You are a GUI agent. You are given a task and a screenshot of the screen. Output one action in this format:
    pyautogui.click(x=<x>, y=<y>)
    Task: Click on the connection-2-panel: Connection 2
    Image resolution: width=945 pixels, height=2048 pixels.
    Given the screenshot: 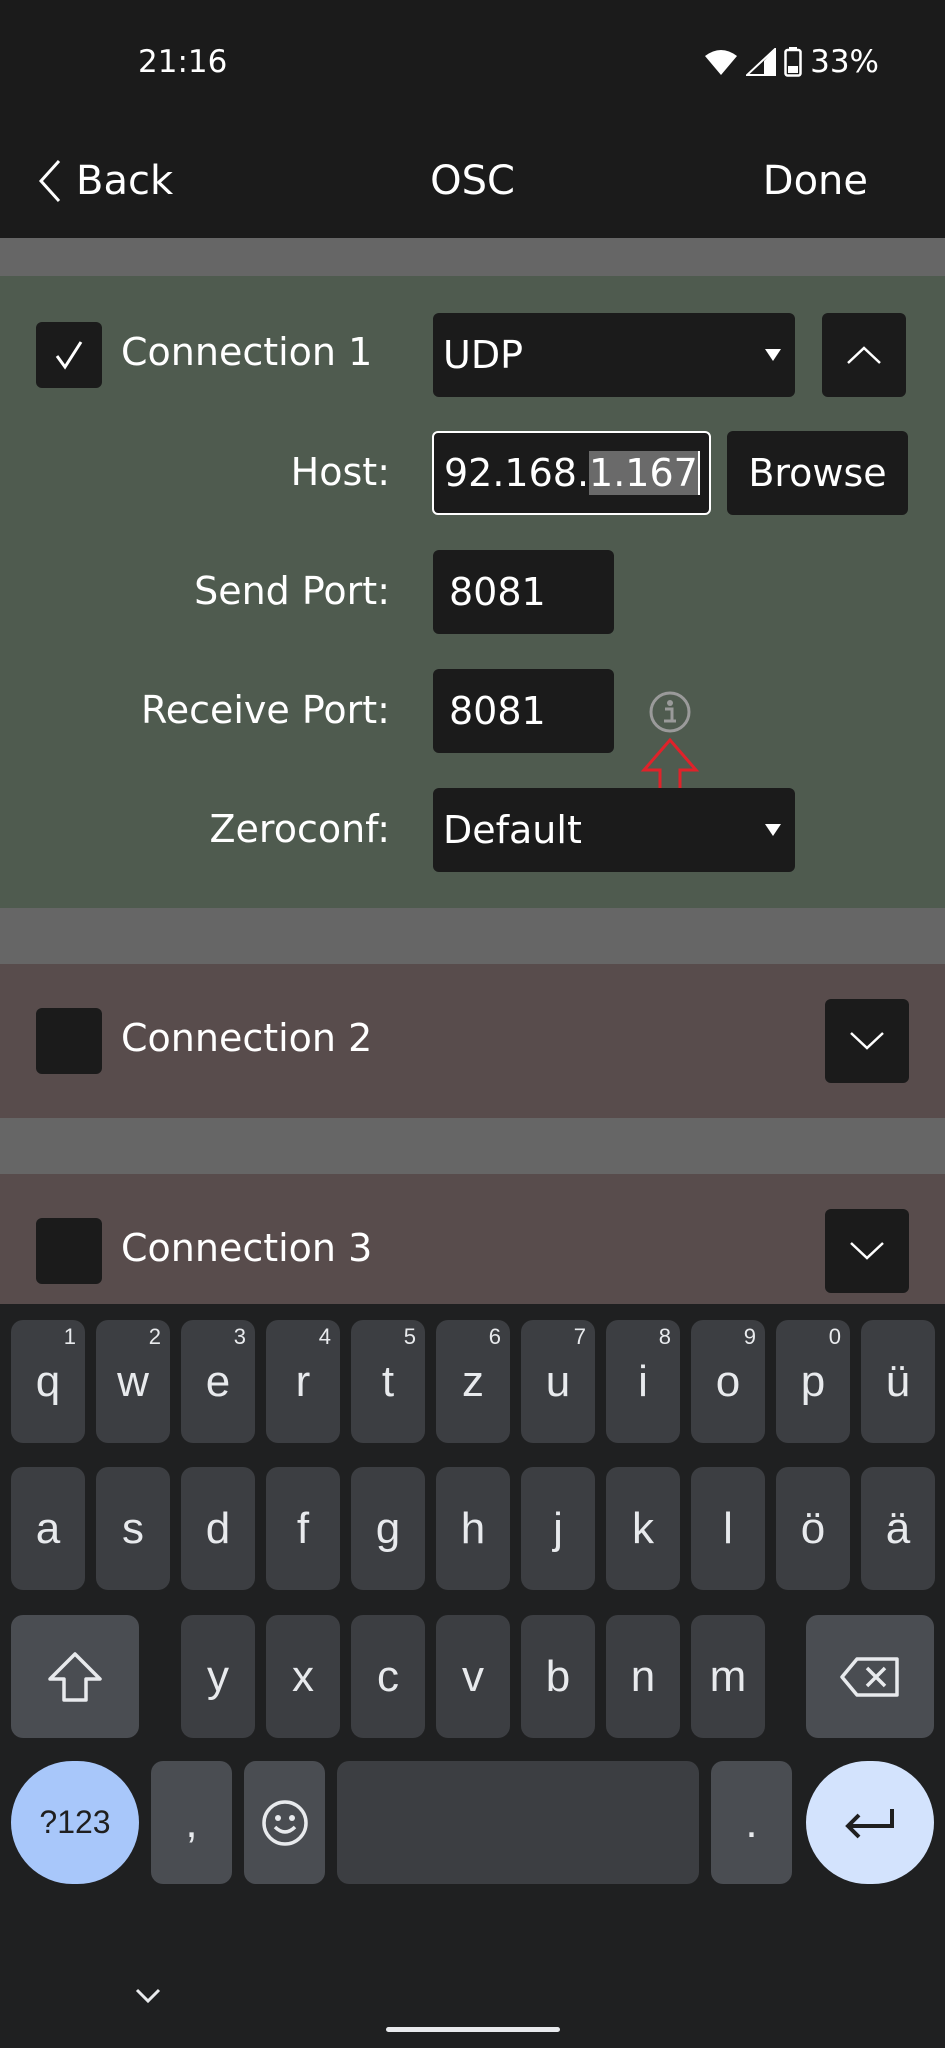 What is the action you would take?
    pyautogui.click(x=472, y=1041)
    